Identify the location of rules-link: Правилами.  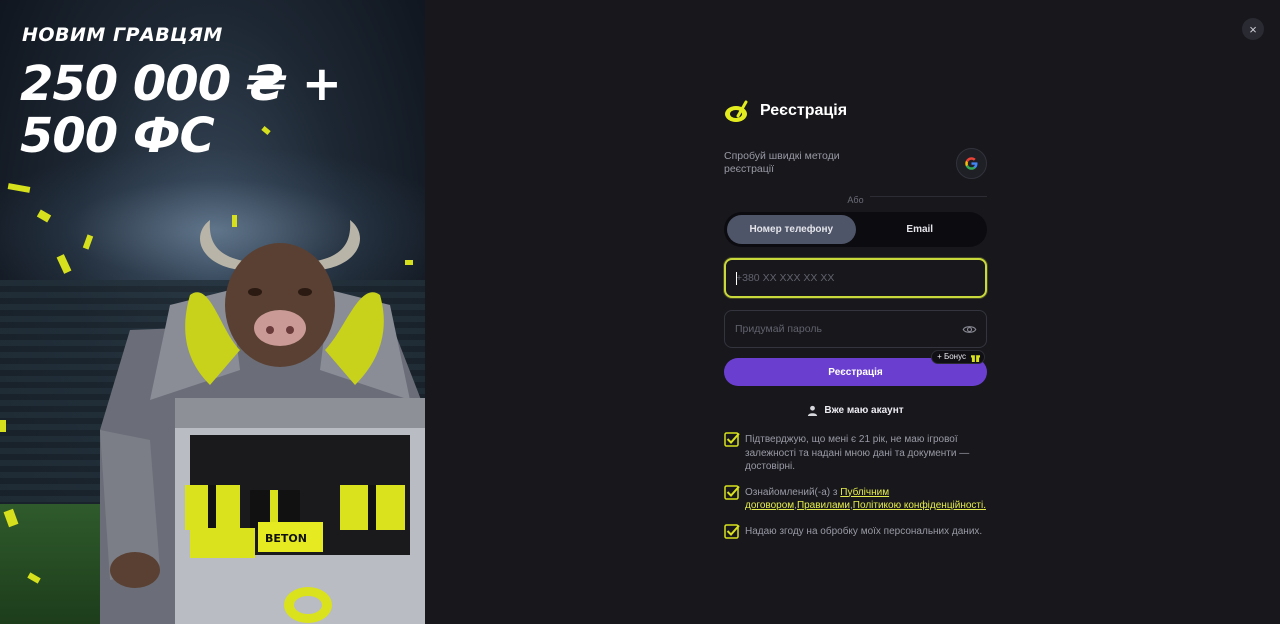
(823, 505).